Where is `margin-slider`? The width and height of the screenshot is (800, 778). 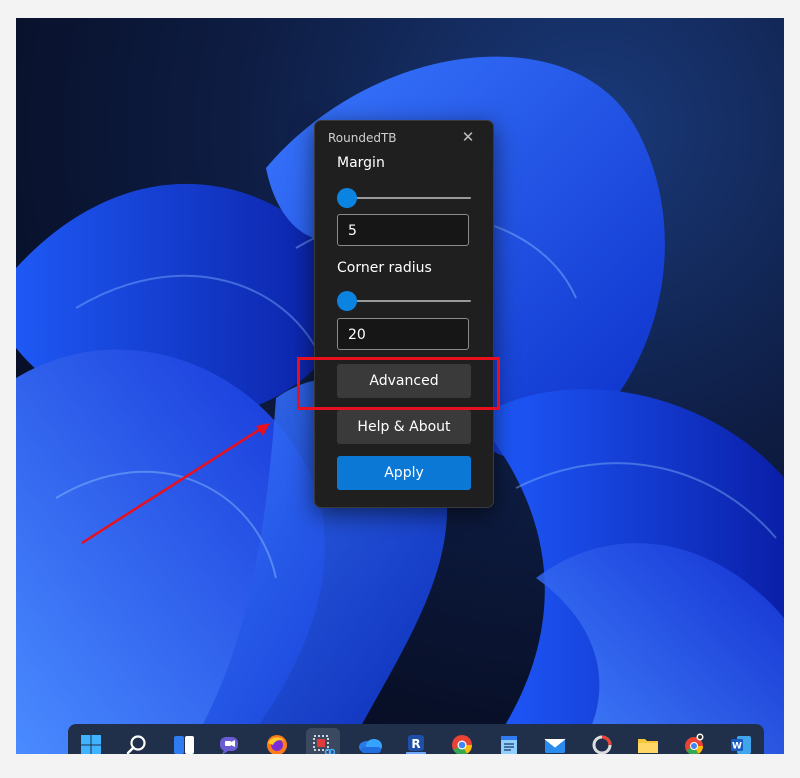
margin-slider is located at coordinates (404, 198).